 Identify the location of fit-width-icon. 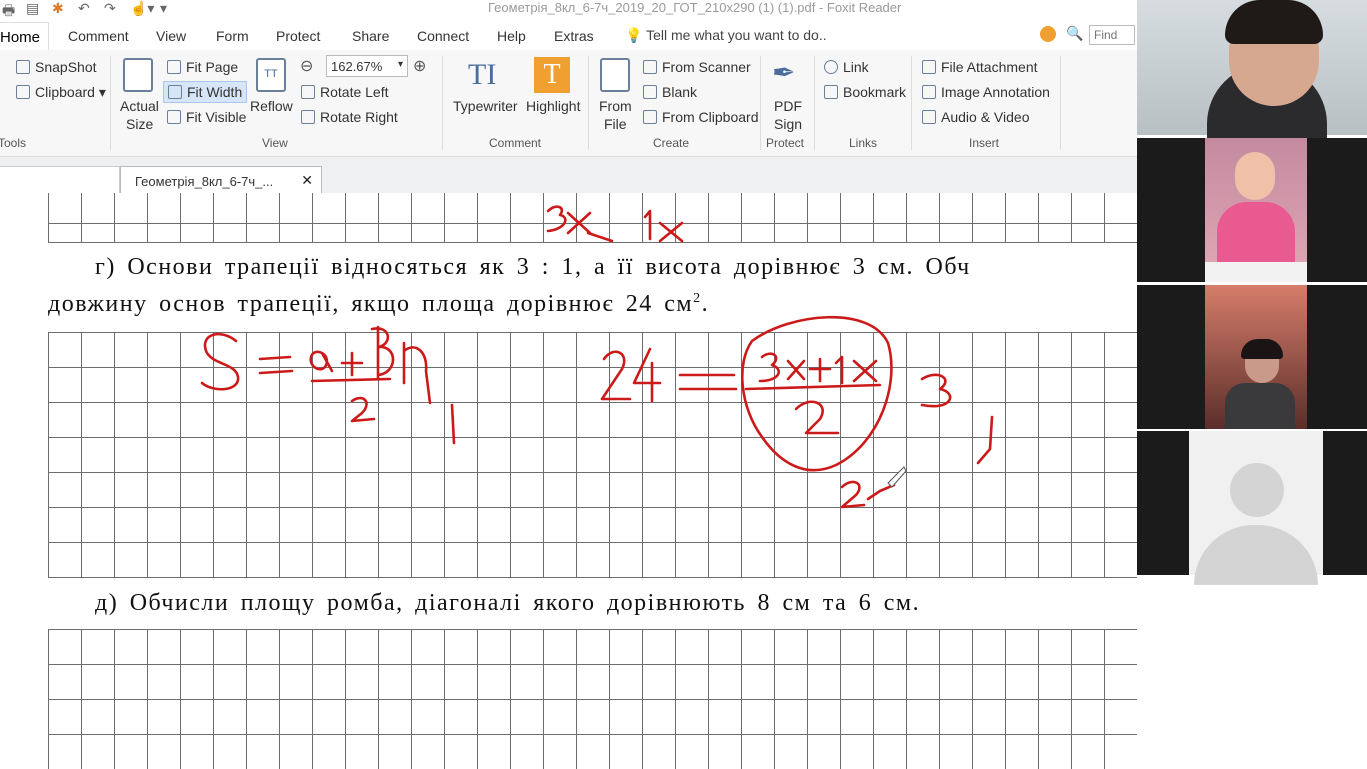
(175, 92).